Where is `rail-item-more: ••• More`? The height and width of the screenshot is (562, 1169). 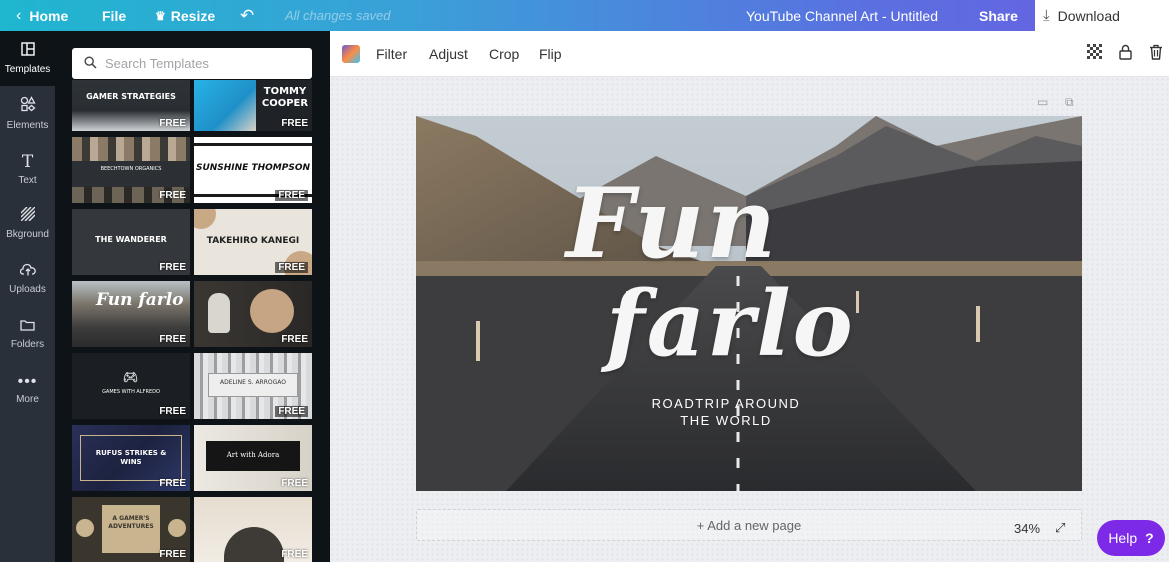
rail-item-more: ••• More is located at coordinates (27, 388).